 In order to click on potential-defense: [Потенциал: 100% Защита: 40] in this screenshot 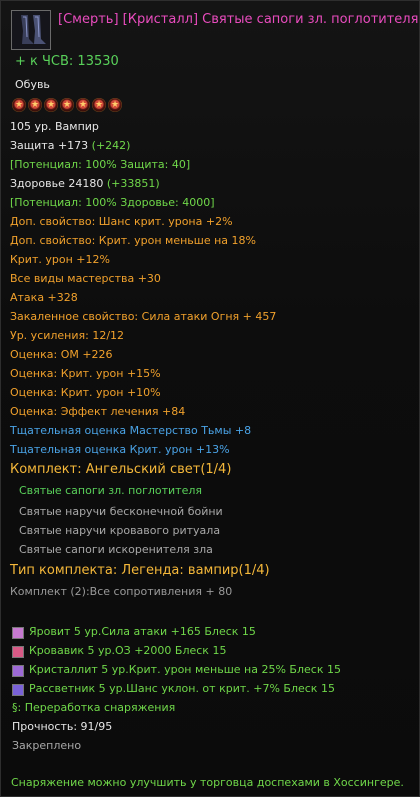, I will do `click(100, 164)`.